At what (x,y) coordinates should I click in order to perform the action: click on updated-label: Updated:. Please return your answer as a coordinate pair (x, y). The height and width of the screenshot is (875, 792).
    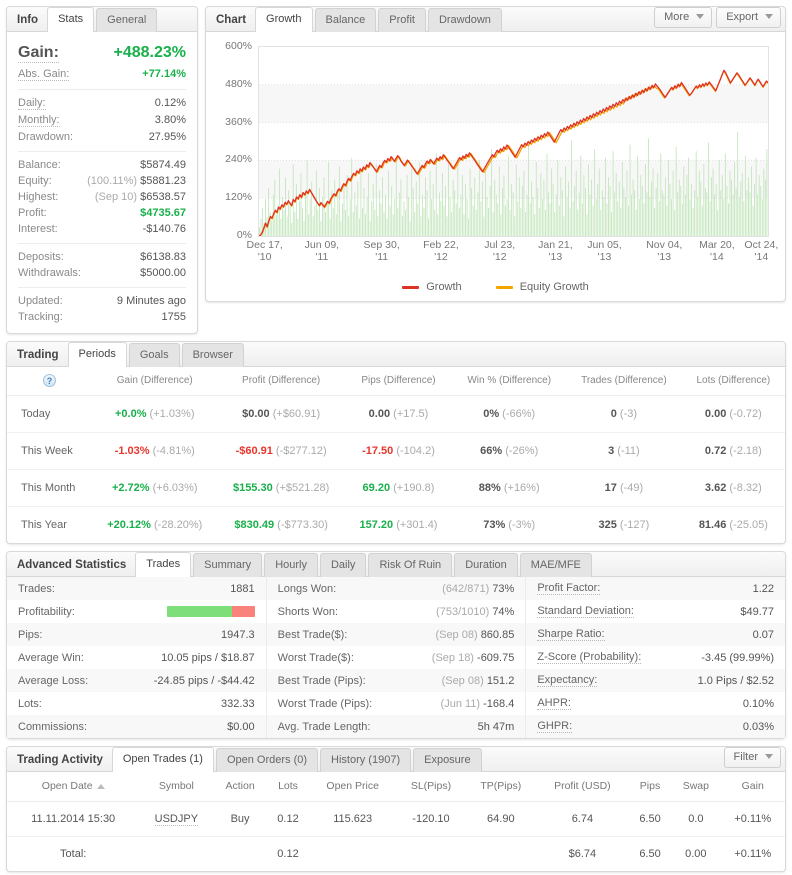
    Looking at the image, I should click on (40, 301).